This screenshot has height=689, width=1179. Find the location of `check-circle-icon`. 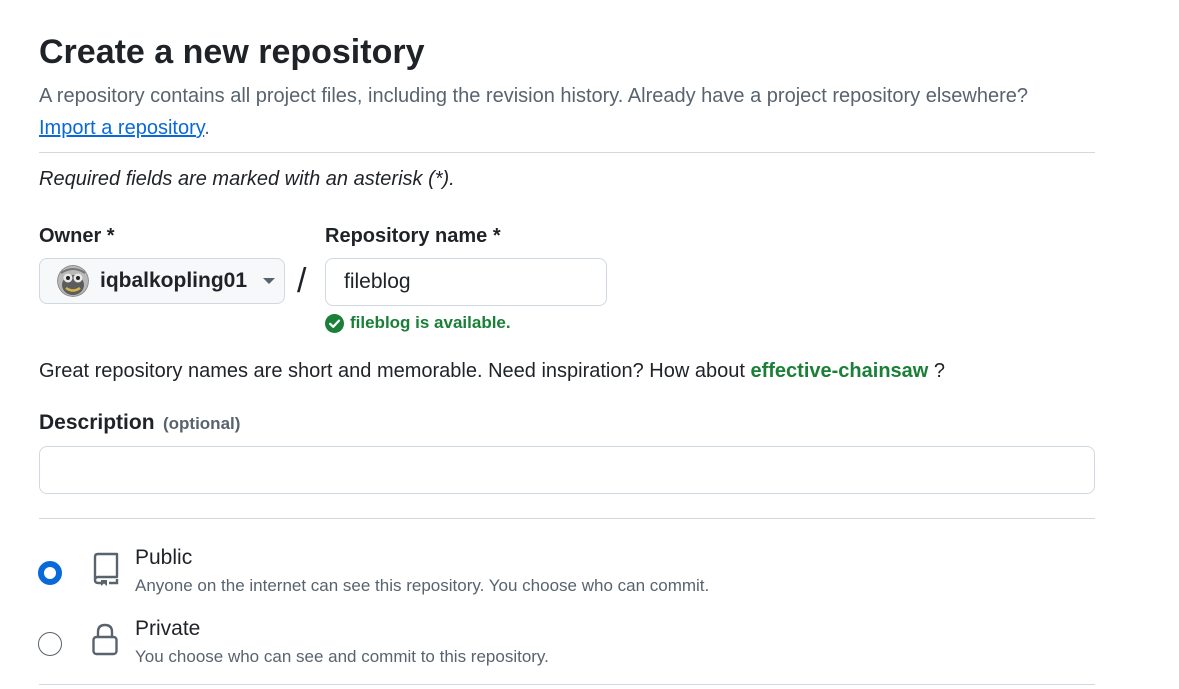

check-circle-icon is located at coordinates (334, 323).